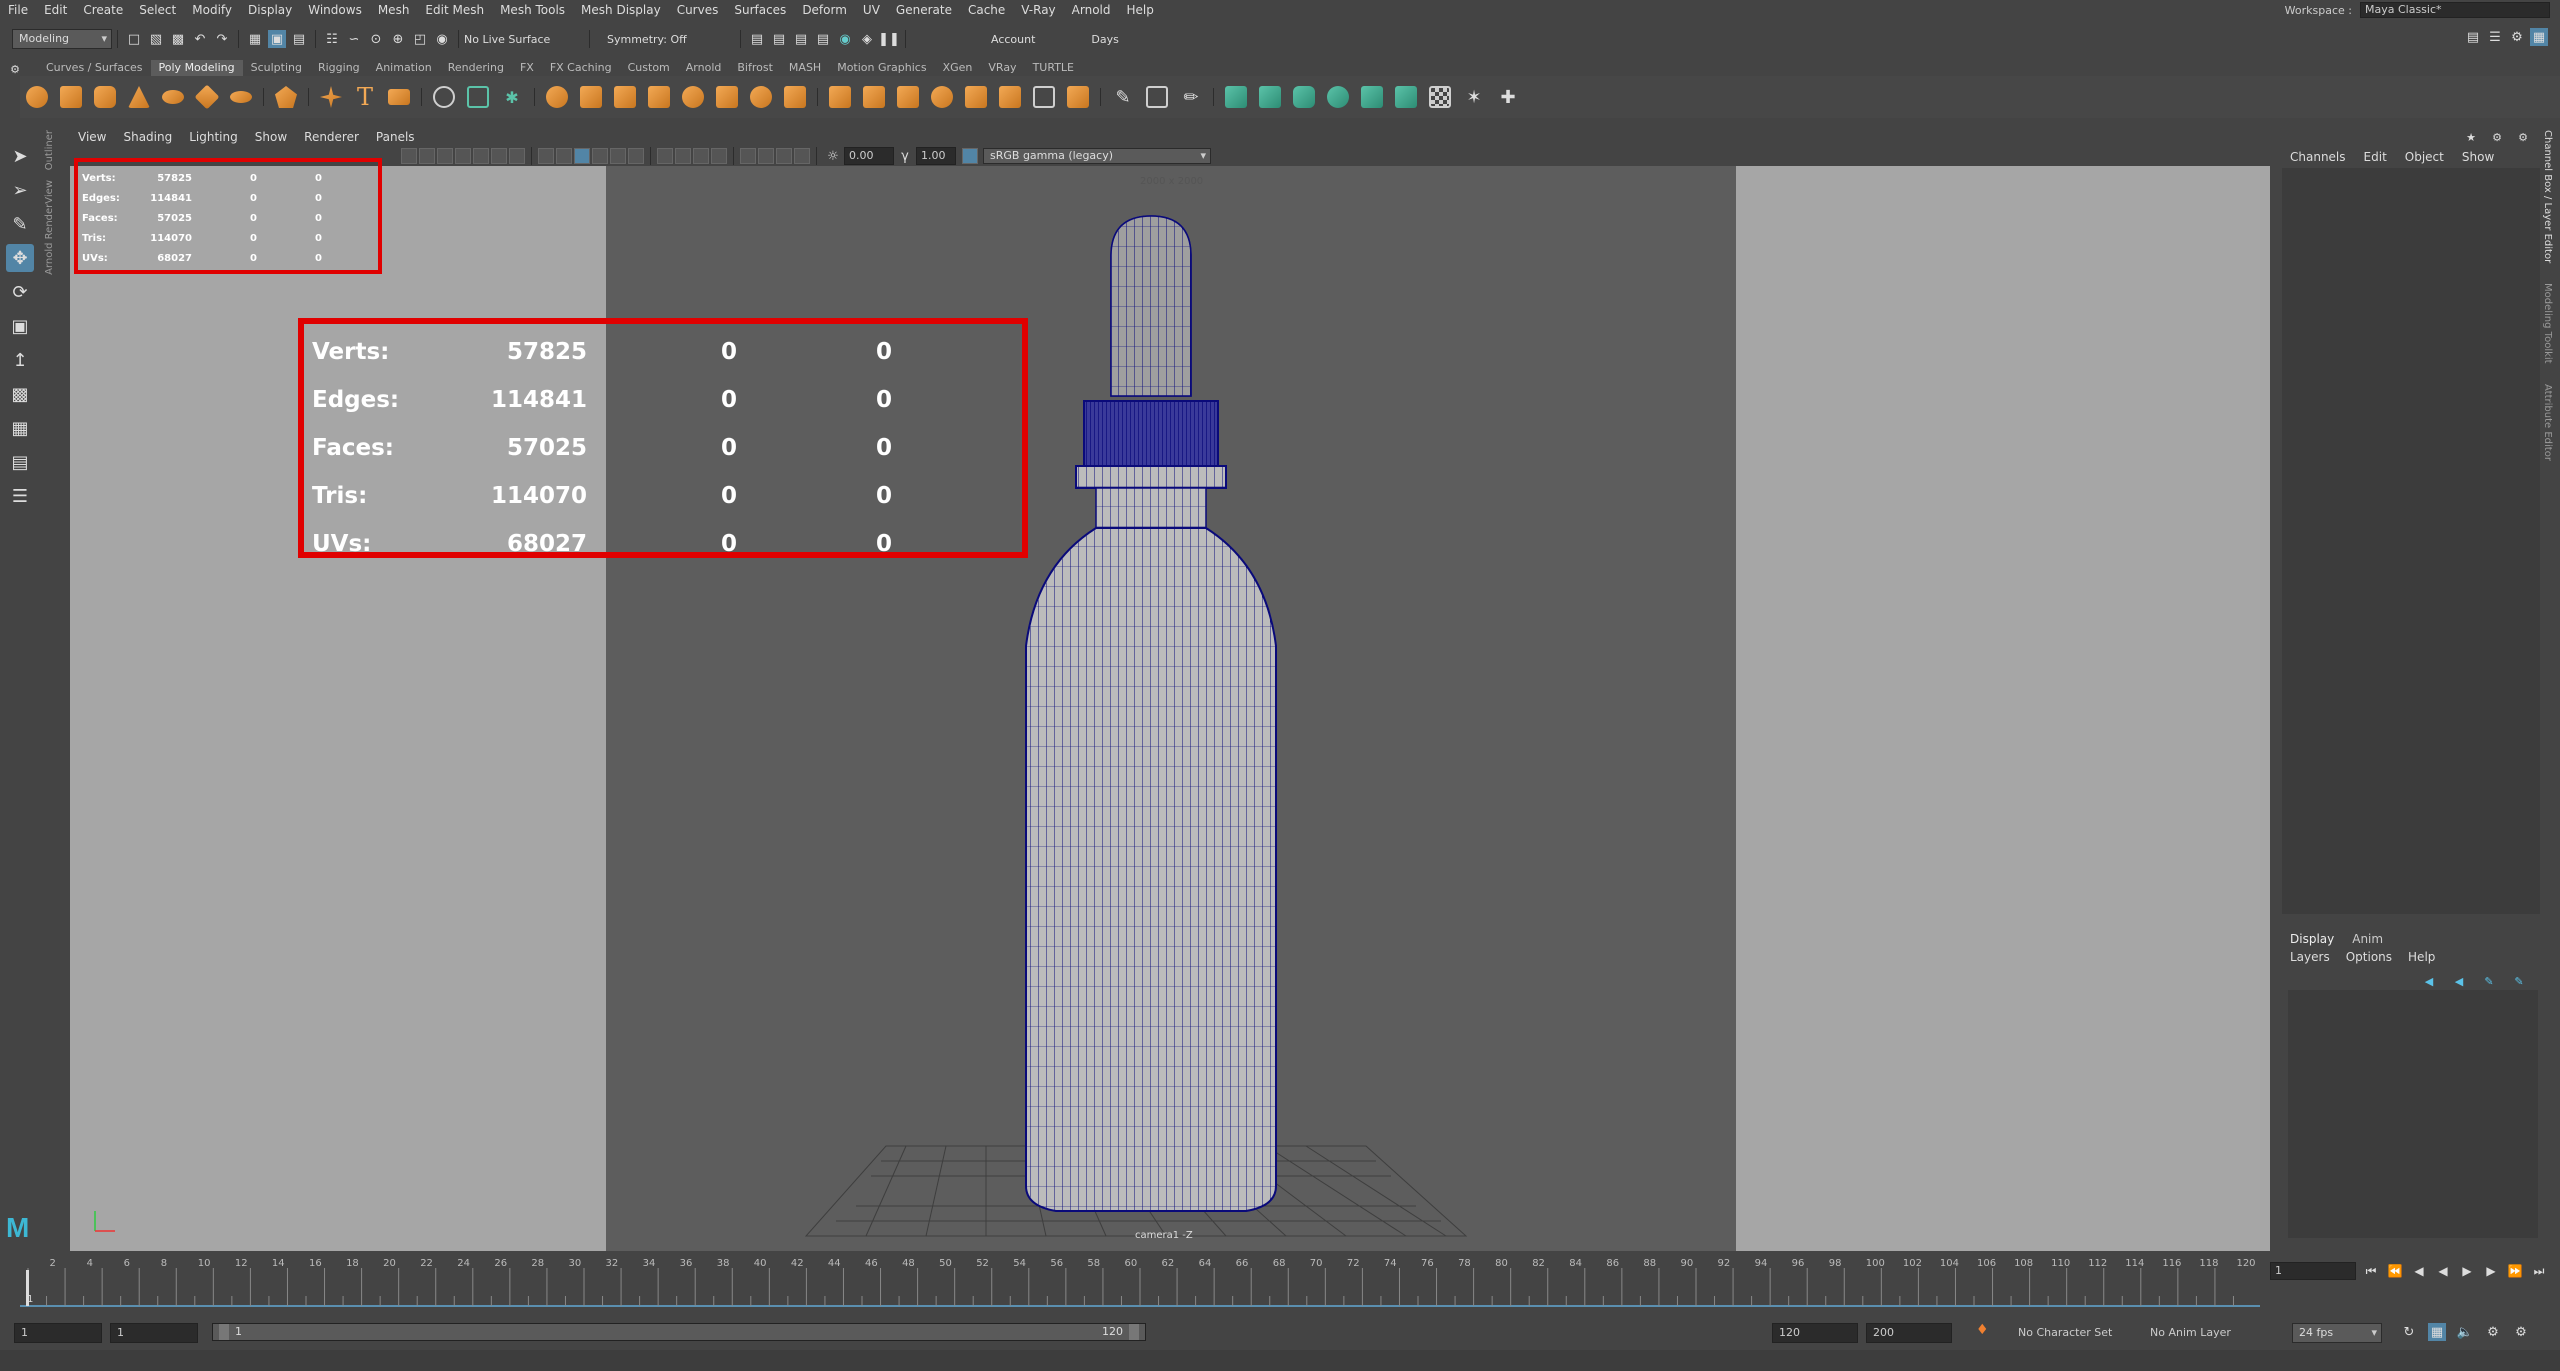  I want to click on channel-box-tab: Channel Box / Layer Editor, so click(2547, 196).